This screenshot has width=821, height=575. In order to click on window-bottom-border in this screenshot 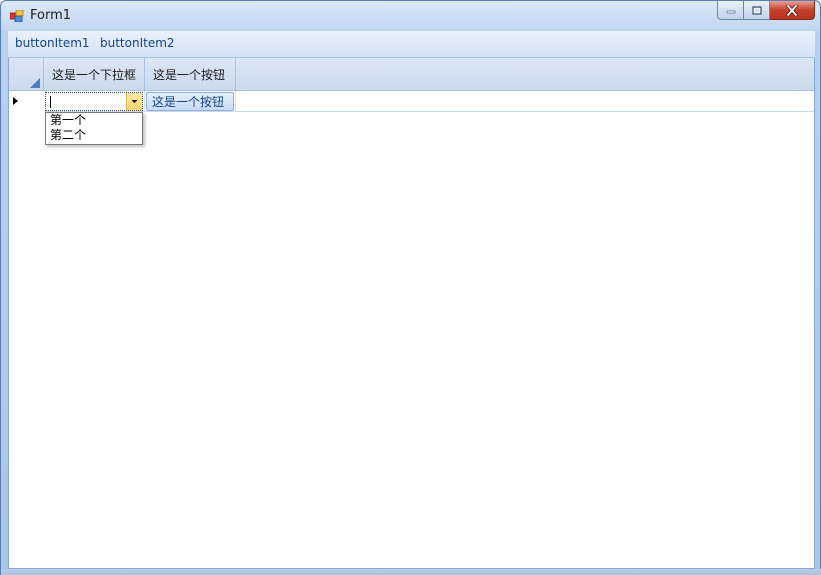, I will do `click(411, 572)`.